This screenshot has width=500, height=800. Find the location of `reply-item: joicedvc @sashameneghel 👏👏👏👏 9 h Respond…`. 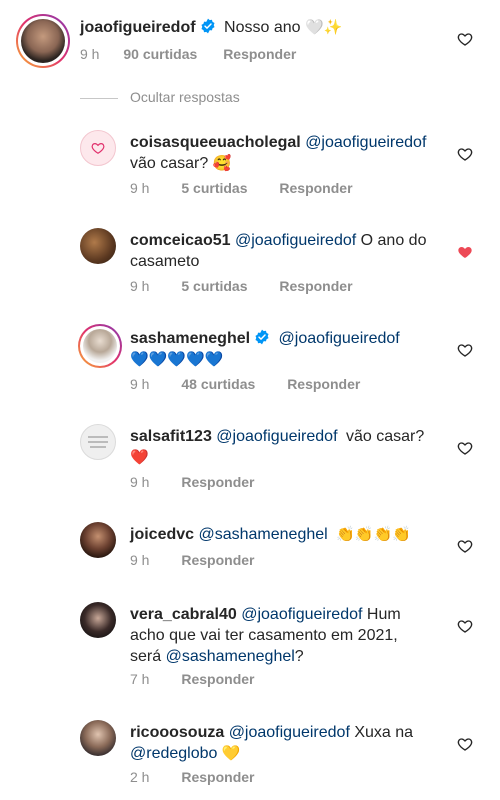

reply-item: joicedvc @sashameneghel 👏👏👏👏 9 h Respond… is located at coordinates (250, 547).